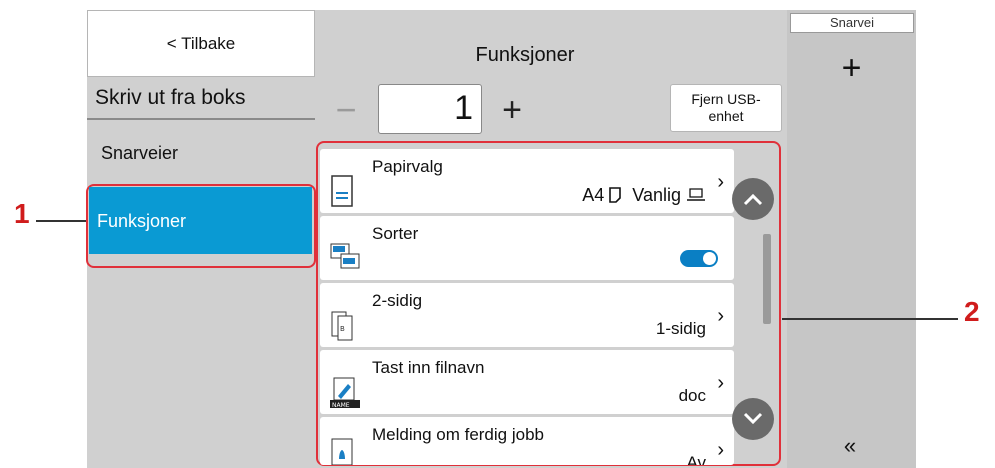 The image size is (995, 468). What do you see at coordinates (512, 110) in the screenshot?
I see `increment-button: +` at bounding box center [512, 110].